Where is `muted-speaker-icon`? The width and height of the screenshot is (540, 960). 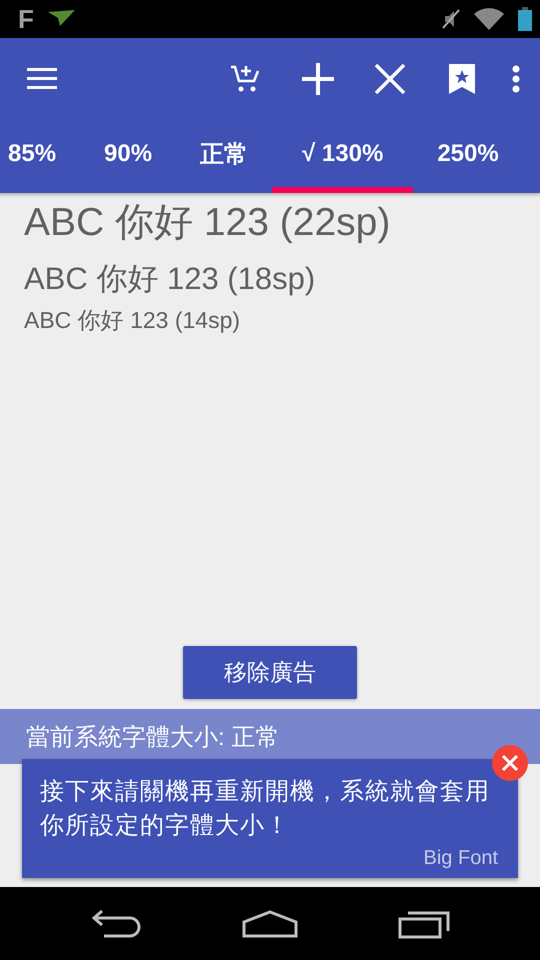
muted-speaker-icon is located at coordinates (451, 19).